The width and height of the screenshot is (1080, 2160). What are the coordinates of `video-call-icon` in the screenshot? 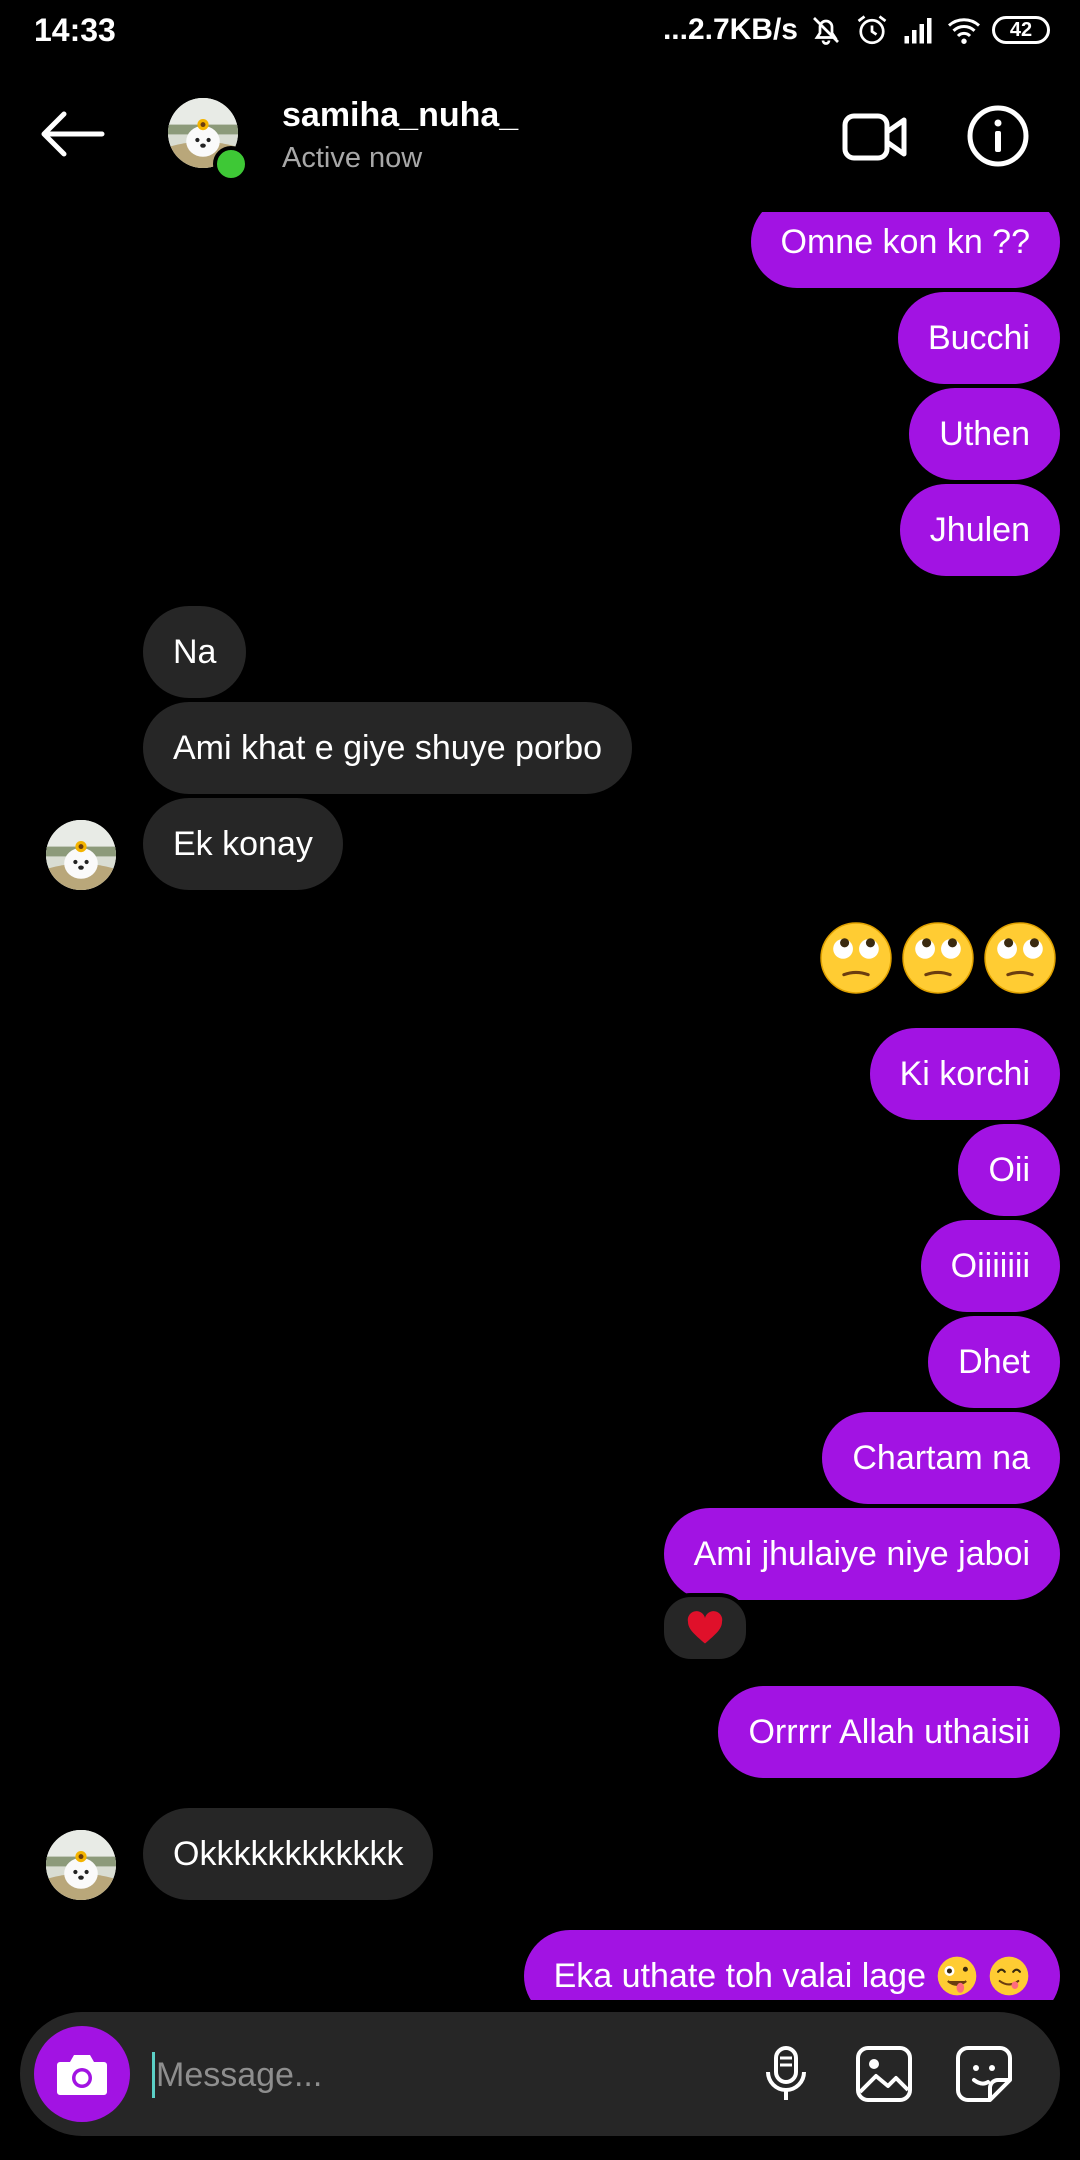 It's located at (875, 137).